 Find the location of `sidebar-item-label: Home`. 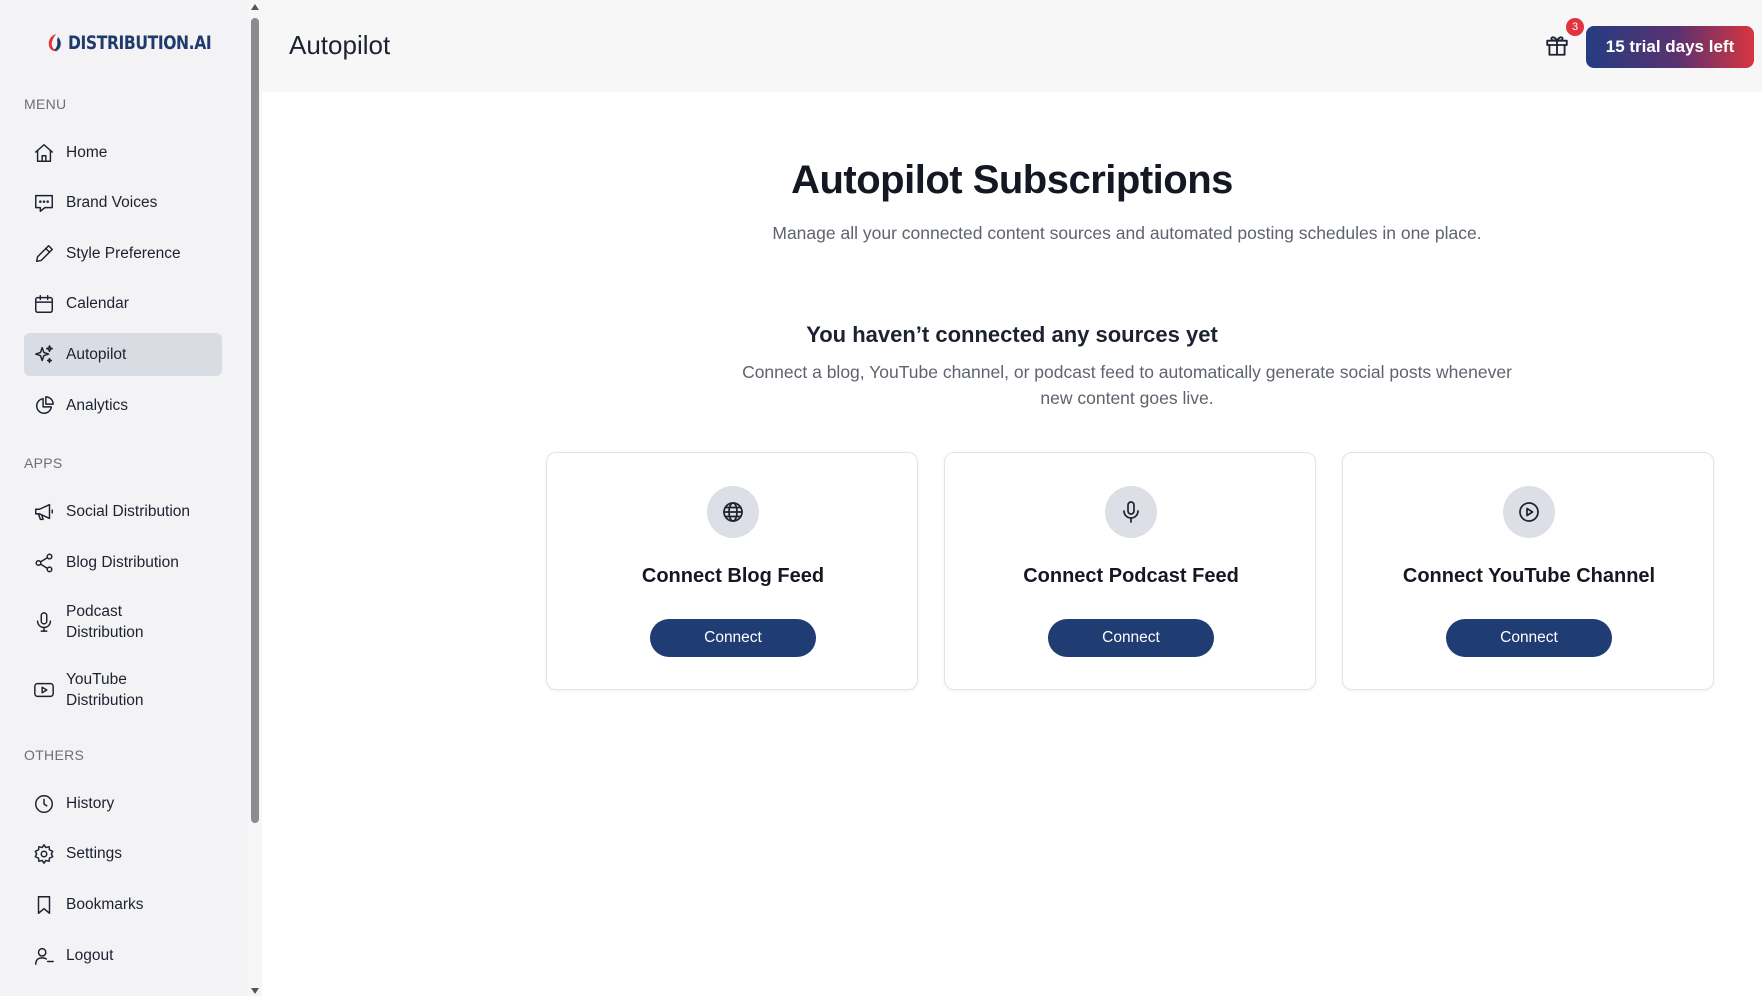

sidebar-item-label: Home is located at coordinates (87, 152).